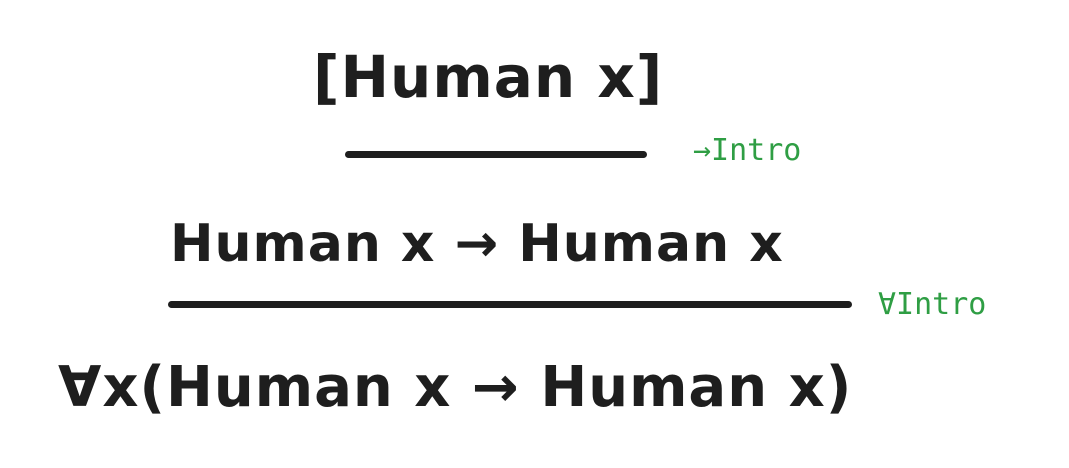 The image size is (1069, 468). I want to click on implication-formula: Human x → Human x, so click(477, 244).